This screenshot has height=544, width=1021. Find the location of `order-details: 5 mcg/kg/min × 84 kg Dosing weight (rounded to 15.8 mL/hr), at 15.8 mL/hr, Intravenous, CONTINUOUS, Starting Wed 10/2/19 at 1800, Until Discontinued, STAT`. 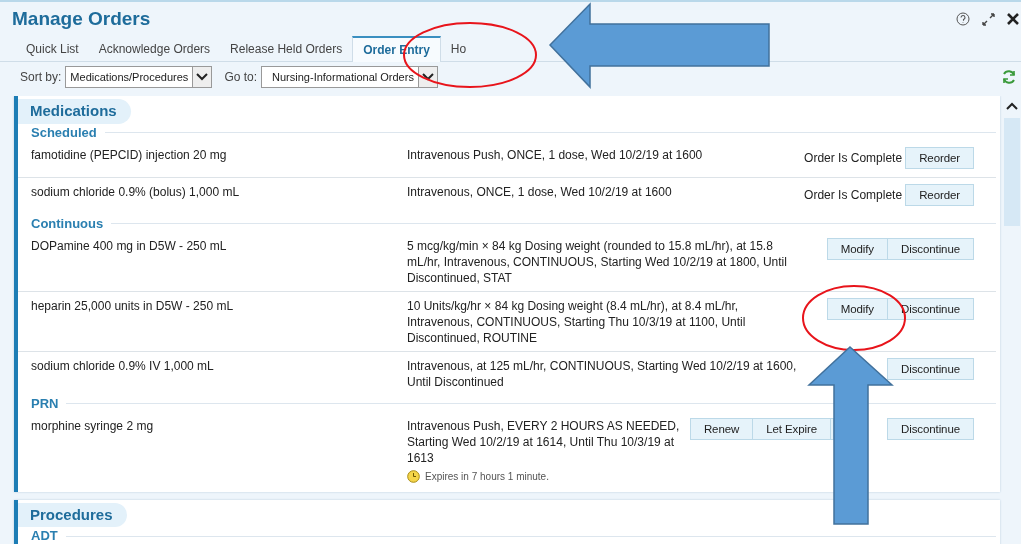

order-details: 5 mcg/kg/min × 84 kg Dosing weight (rounded to 15.8 mL/hr), at 15.8 mL/hr, Intravenous, CONTINUOUS, Starting Wed 10/2/19 at 1800, Until Discontinued, STAT is located at coordinates (597, 261).